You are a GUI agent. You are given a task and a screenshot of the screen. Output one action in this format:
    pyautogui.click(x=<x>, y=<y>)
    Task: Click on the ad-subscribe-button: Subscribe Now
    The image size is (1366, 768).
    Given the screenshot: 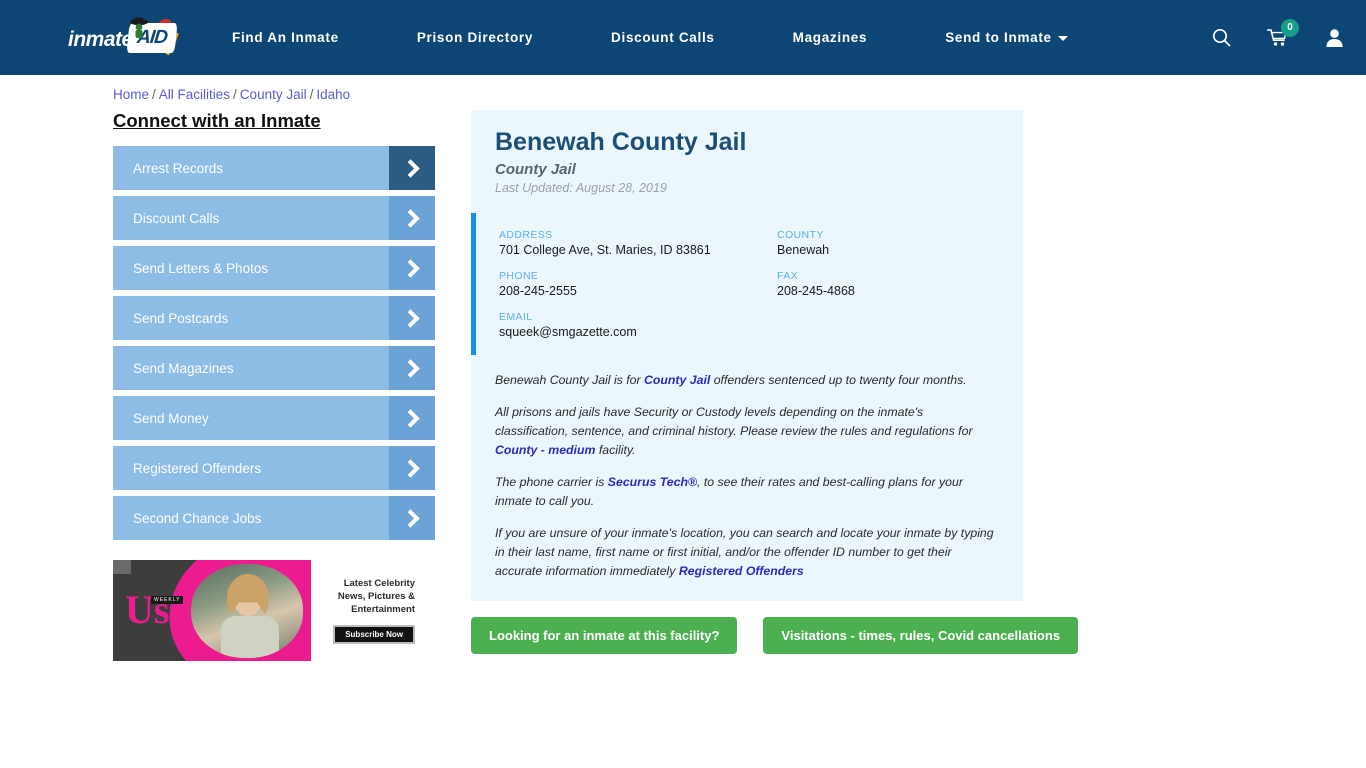 What is the action you would take?
    pyautogui.click(x=374, y=634)
    